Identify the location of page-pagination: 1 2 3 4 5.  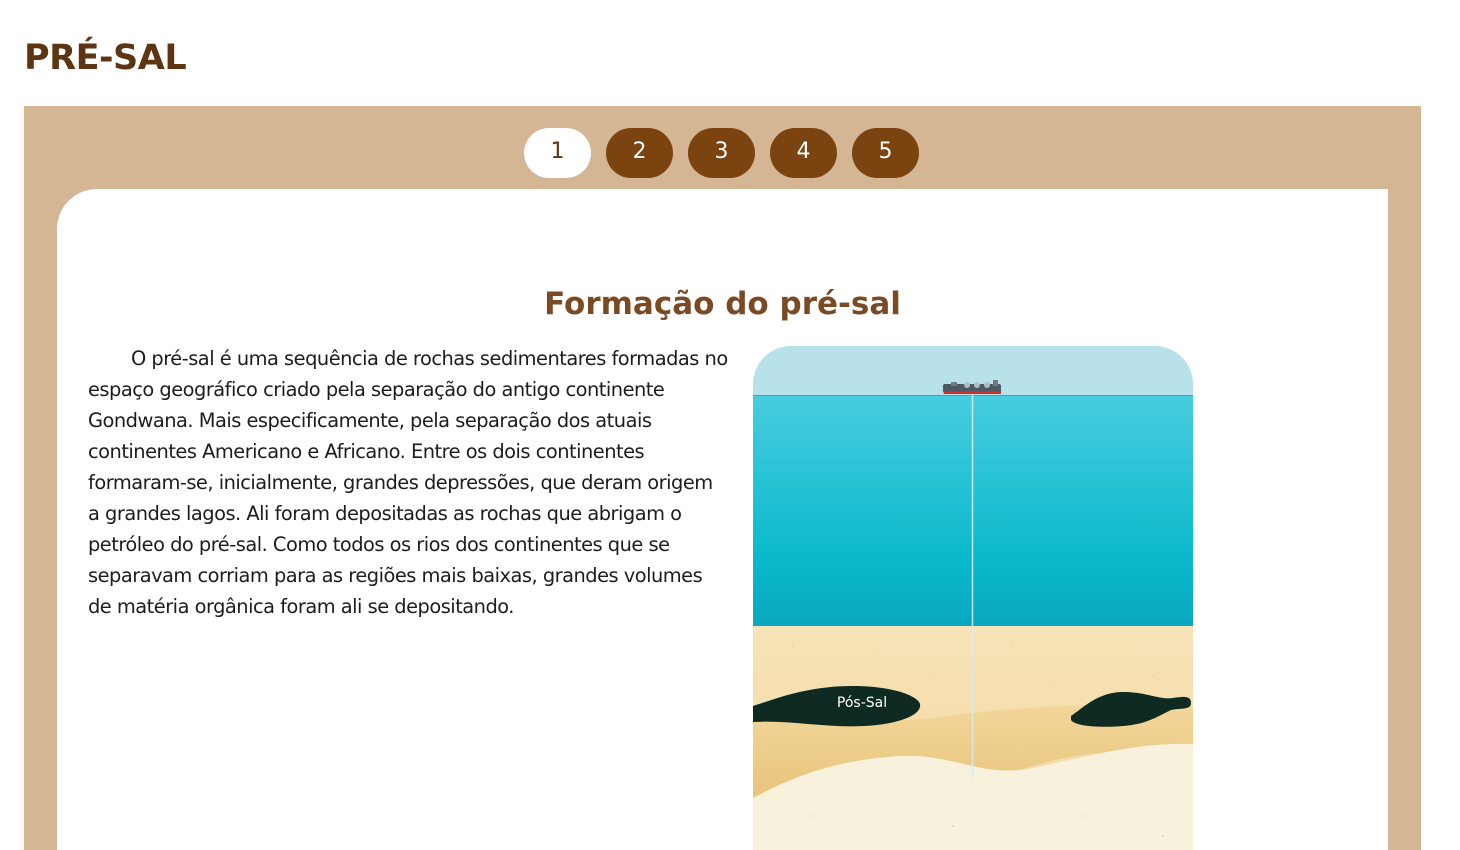
(721, 153).